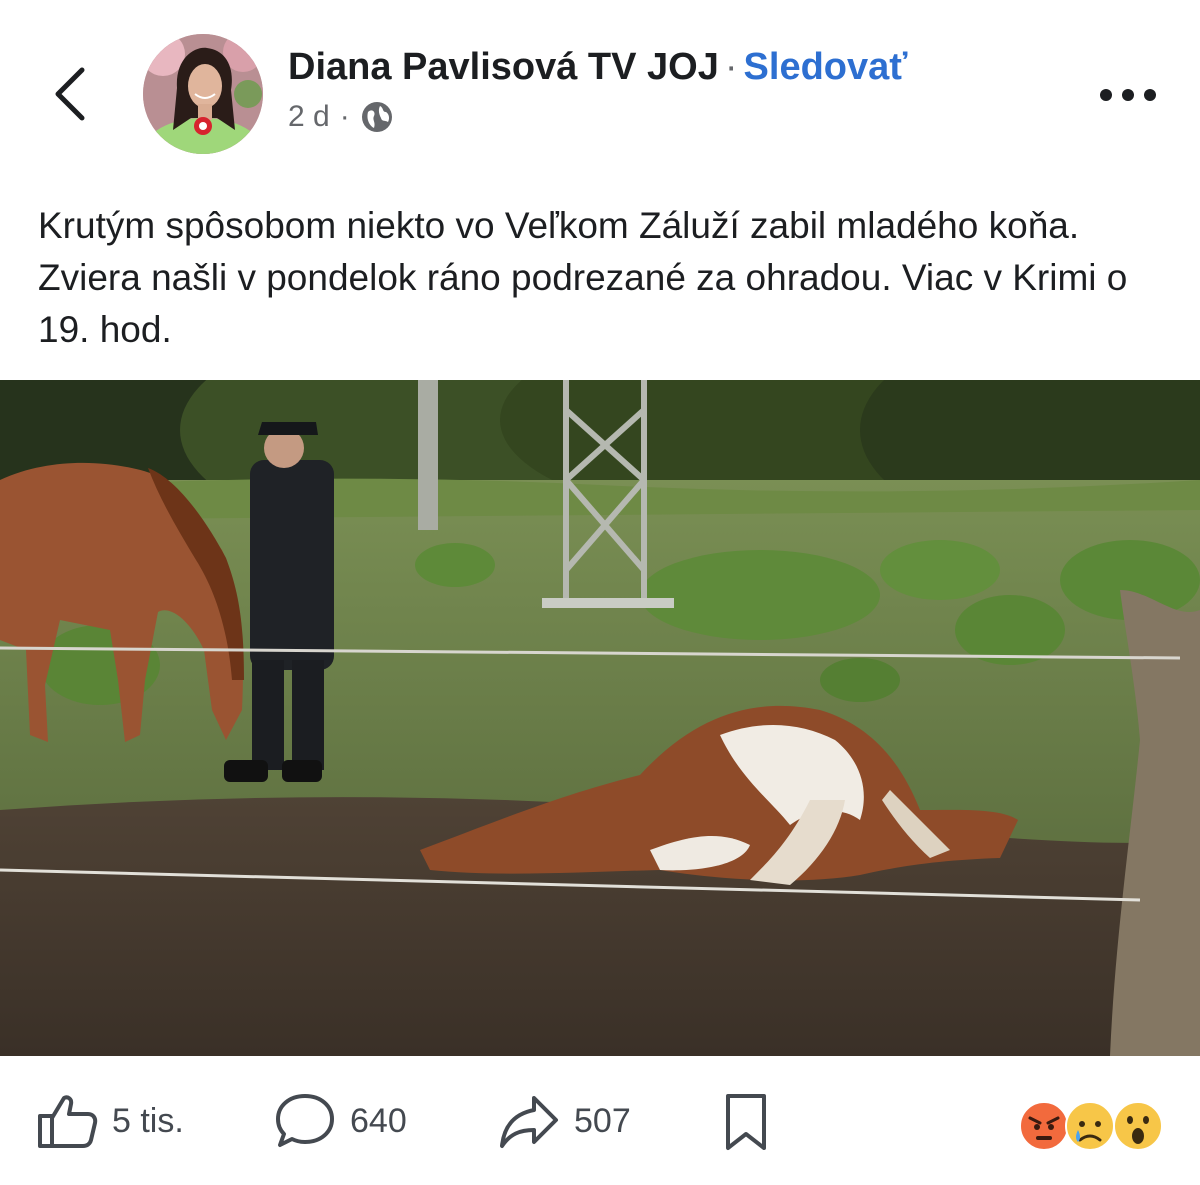 This screenshot has height=1185, width=1200. Describe the element at coordinates (529, 1122) in the screenshot. I see `share-arrow-icon` at that location.